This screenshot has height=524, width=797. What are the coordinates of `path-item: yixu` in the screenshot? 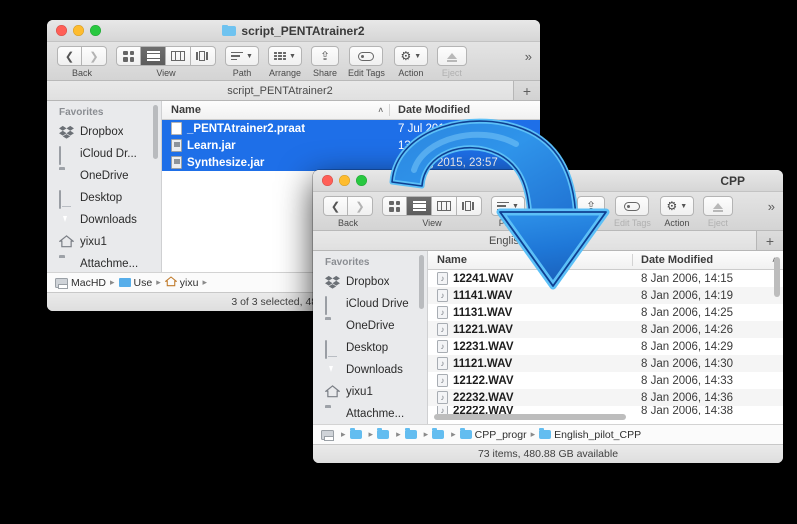 It's located at (181, 282).